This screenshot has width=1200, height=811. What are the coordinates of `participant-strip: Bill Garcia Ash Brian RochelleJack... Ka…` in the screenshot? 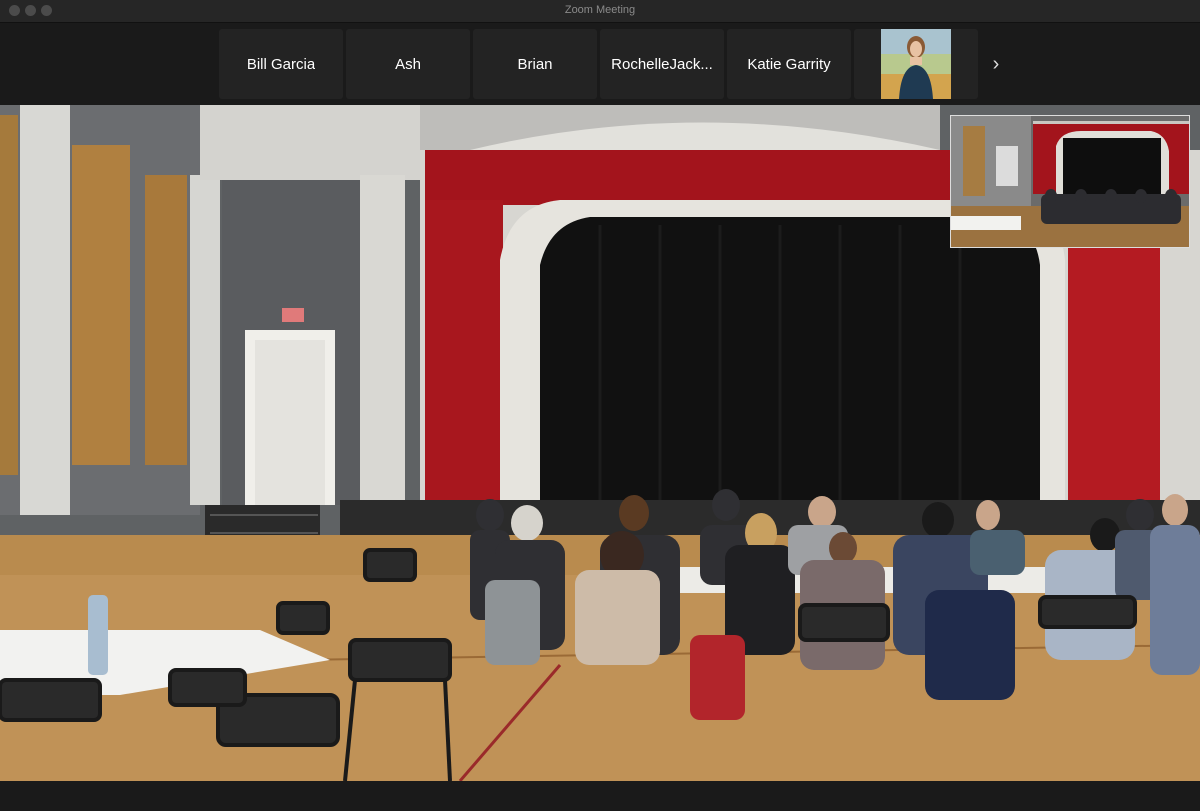 It's located at (600, 64).